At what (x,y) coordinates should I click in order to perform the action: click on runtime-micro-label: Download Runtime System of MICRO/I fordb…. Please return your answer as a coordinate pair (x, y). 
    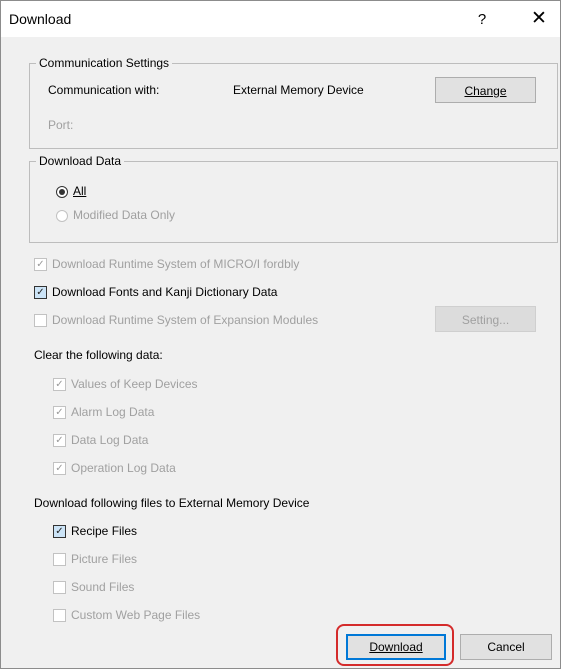
    Looking at the image, I should click on (175, 264).